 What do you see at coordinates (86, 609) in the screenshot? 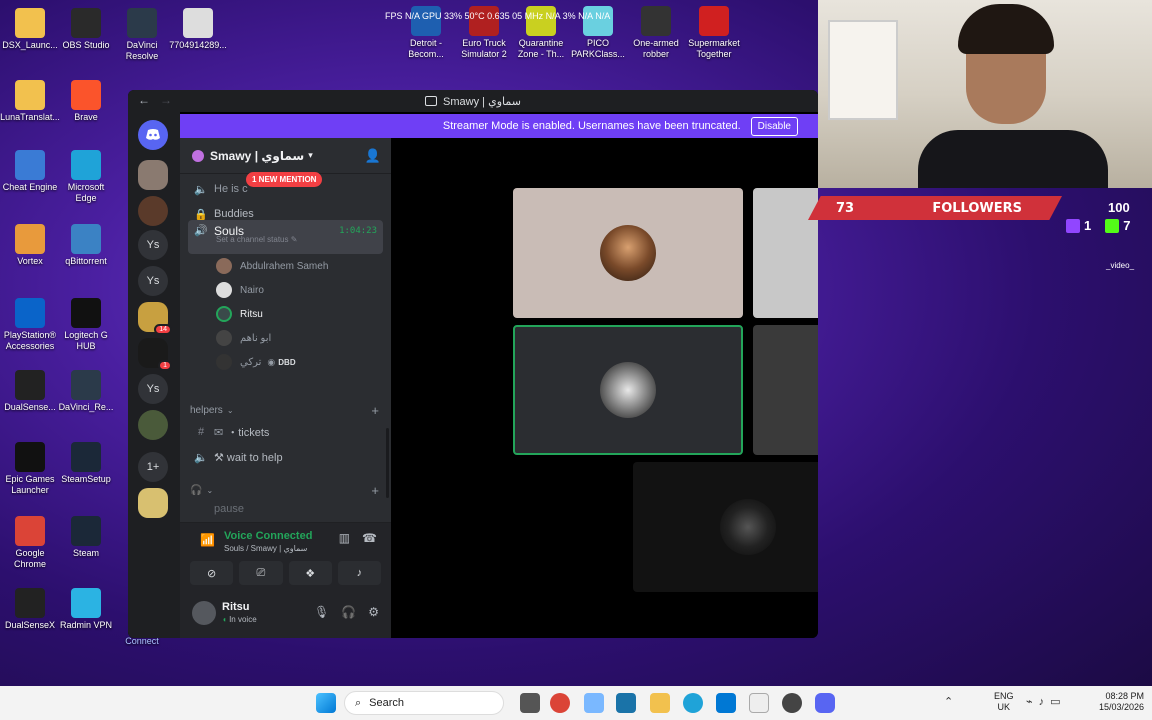
I see `desktop-icon: Radmin VPN` at bounding box center [86, 609].